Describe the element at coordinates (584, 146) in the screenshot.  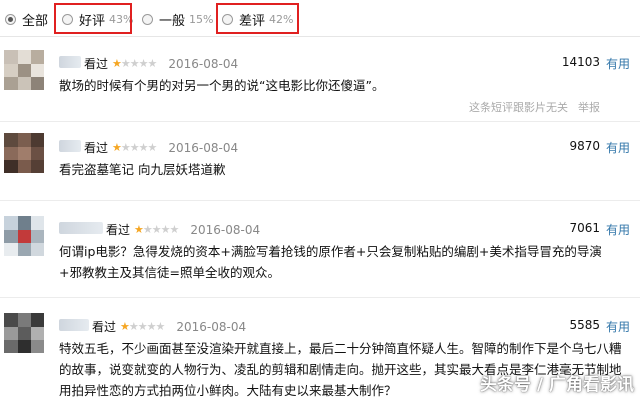
I see `vote-count: 9870` at that location.